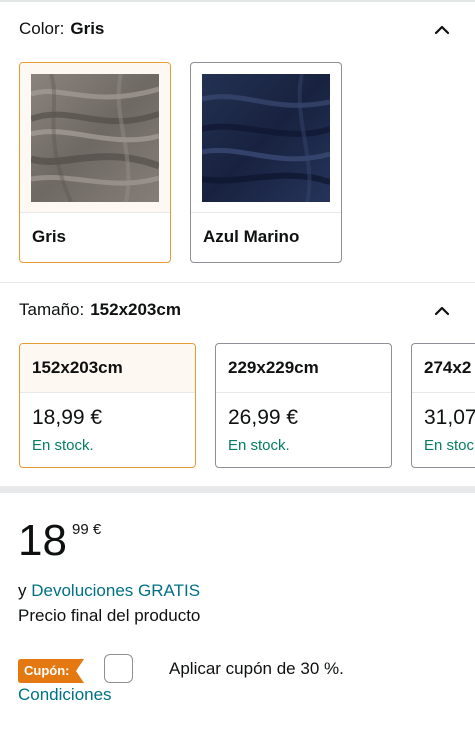 The image size is (475, 732). I want to click on returns-line: y Devoluciones GRATIS, so click(109, 591).